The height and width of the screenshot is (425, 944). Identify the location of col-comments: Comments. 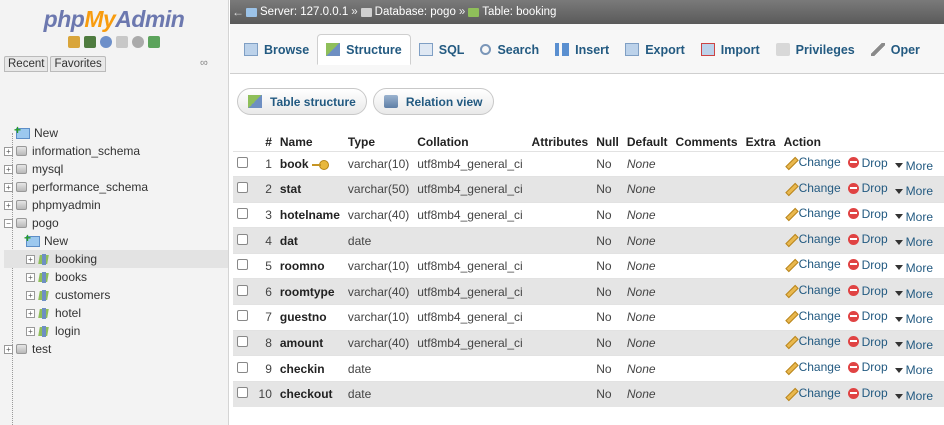
(707, 142).